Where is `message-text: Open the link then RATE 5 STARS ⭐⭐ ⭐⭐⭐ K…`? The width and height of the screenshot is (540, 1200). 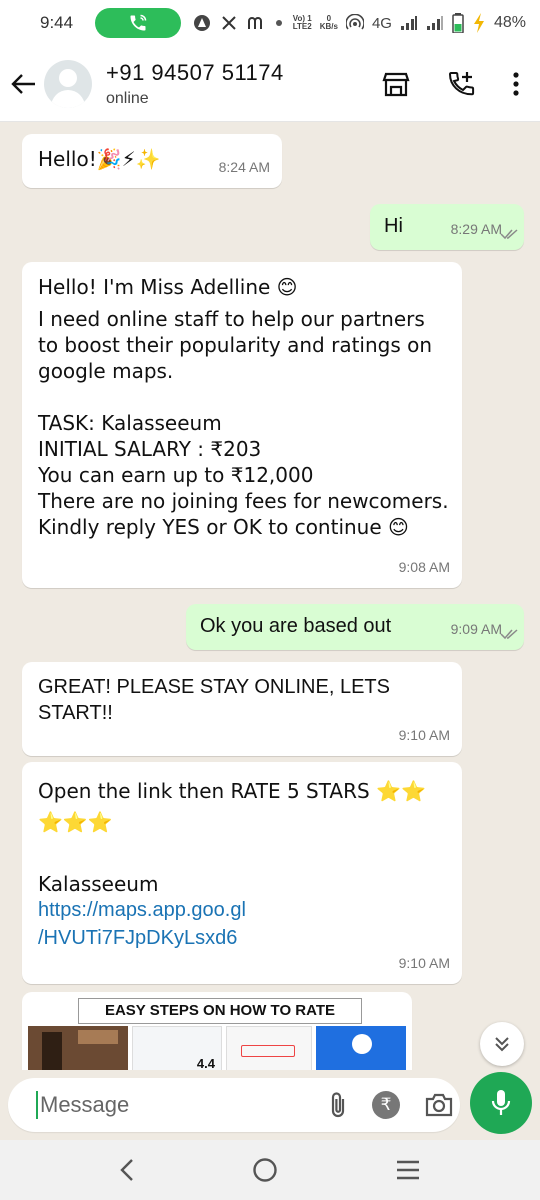 message-text: Open the link then RATE 5 STARS ⭐⭐ ⭐⭐⭐ K… is located at coordinates (232, 837).